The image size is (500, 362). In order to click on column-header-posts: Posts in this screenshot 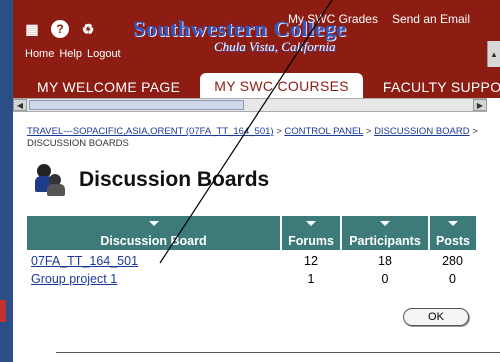, I will do `click(452, 233)`.